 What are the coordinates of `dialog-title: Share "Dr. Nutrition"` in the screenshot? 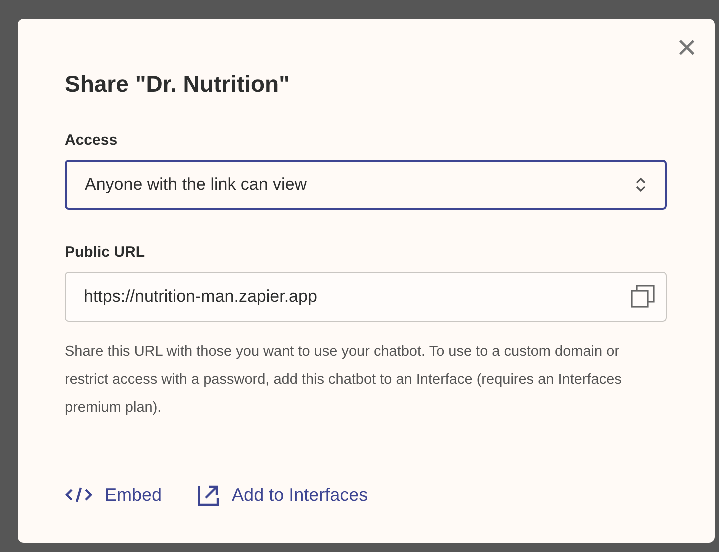 It's located at (178, 84).